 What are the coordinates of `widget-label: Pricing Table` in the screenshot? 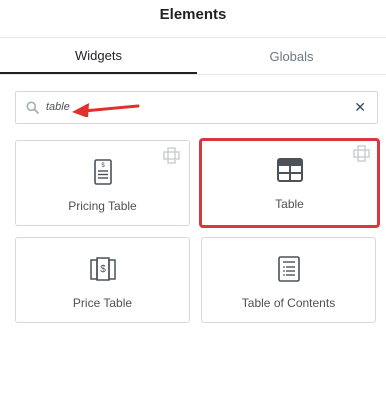 It's located at (102, 206).